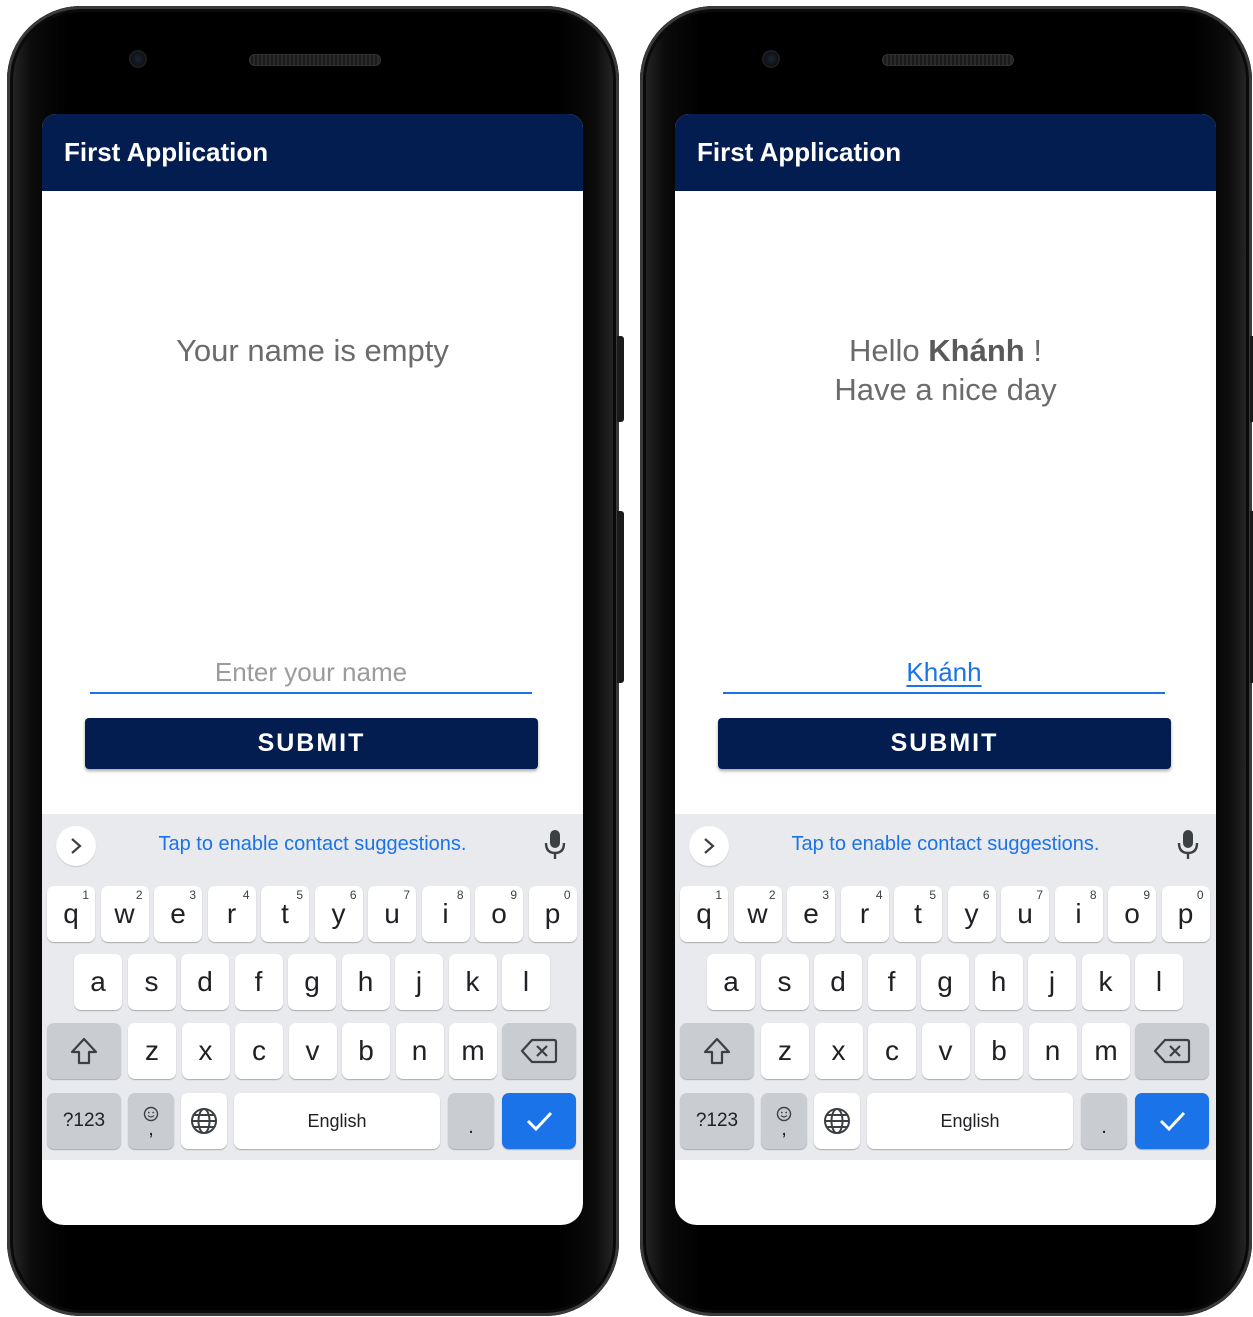  I want to click on greeting-line-1: Hello Khánh !, so click(945, 350).